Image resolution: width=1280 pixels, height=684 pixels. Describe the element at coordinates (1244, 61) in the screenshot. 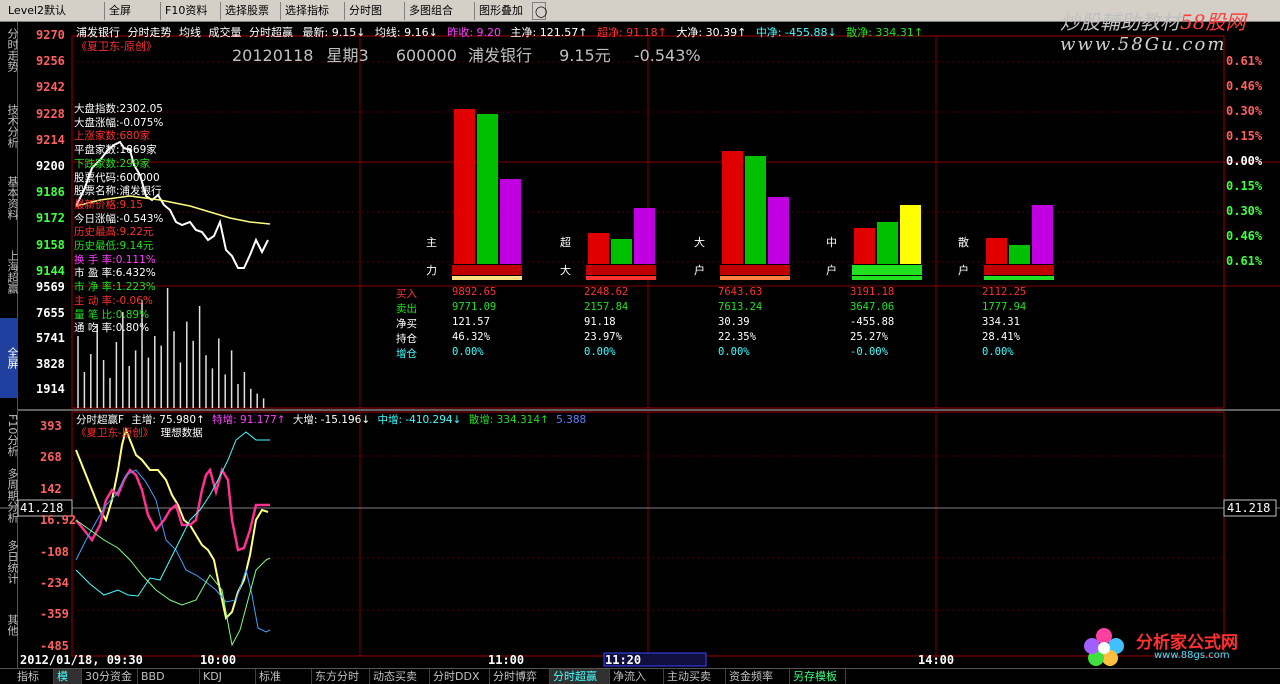

I see `percent-tick: 0.61%` at that location.